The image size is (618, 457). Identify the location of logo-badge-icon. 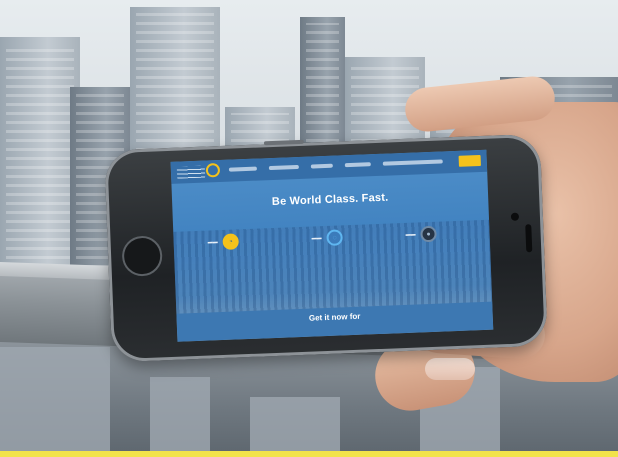
(213, 170).